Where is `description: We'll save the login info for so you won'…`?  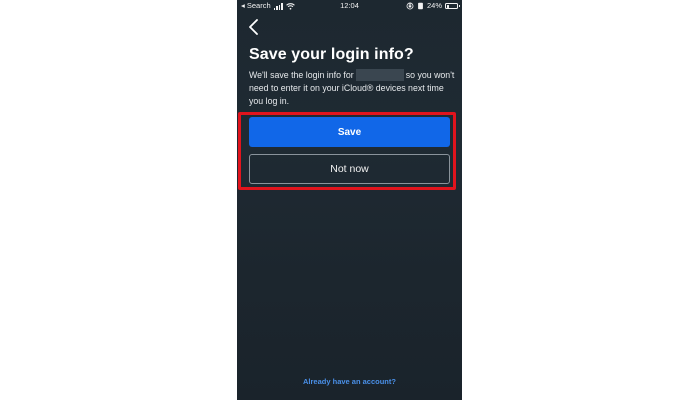 description: We'll save the login info for so you won'… is located at coordinates (354, 88).